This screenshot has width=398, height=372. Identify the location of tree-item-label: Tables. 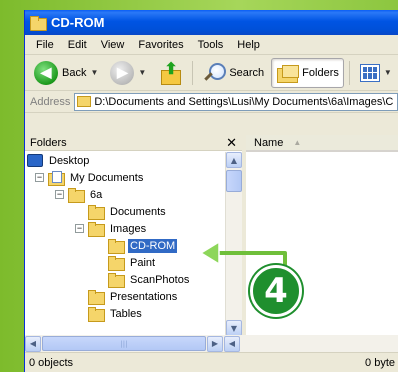
(126, 313).